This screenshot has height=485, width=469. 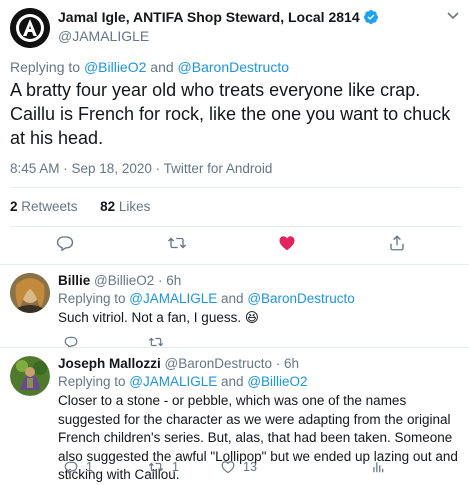 I want to click on like-button, so click(x=287, y=243).